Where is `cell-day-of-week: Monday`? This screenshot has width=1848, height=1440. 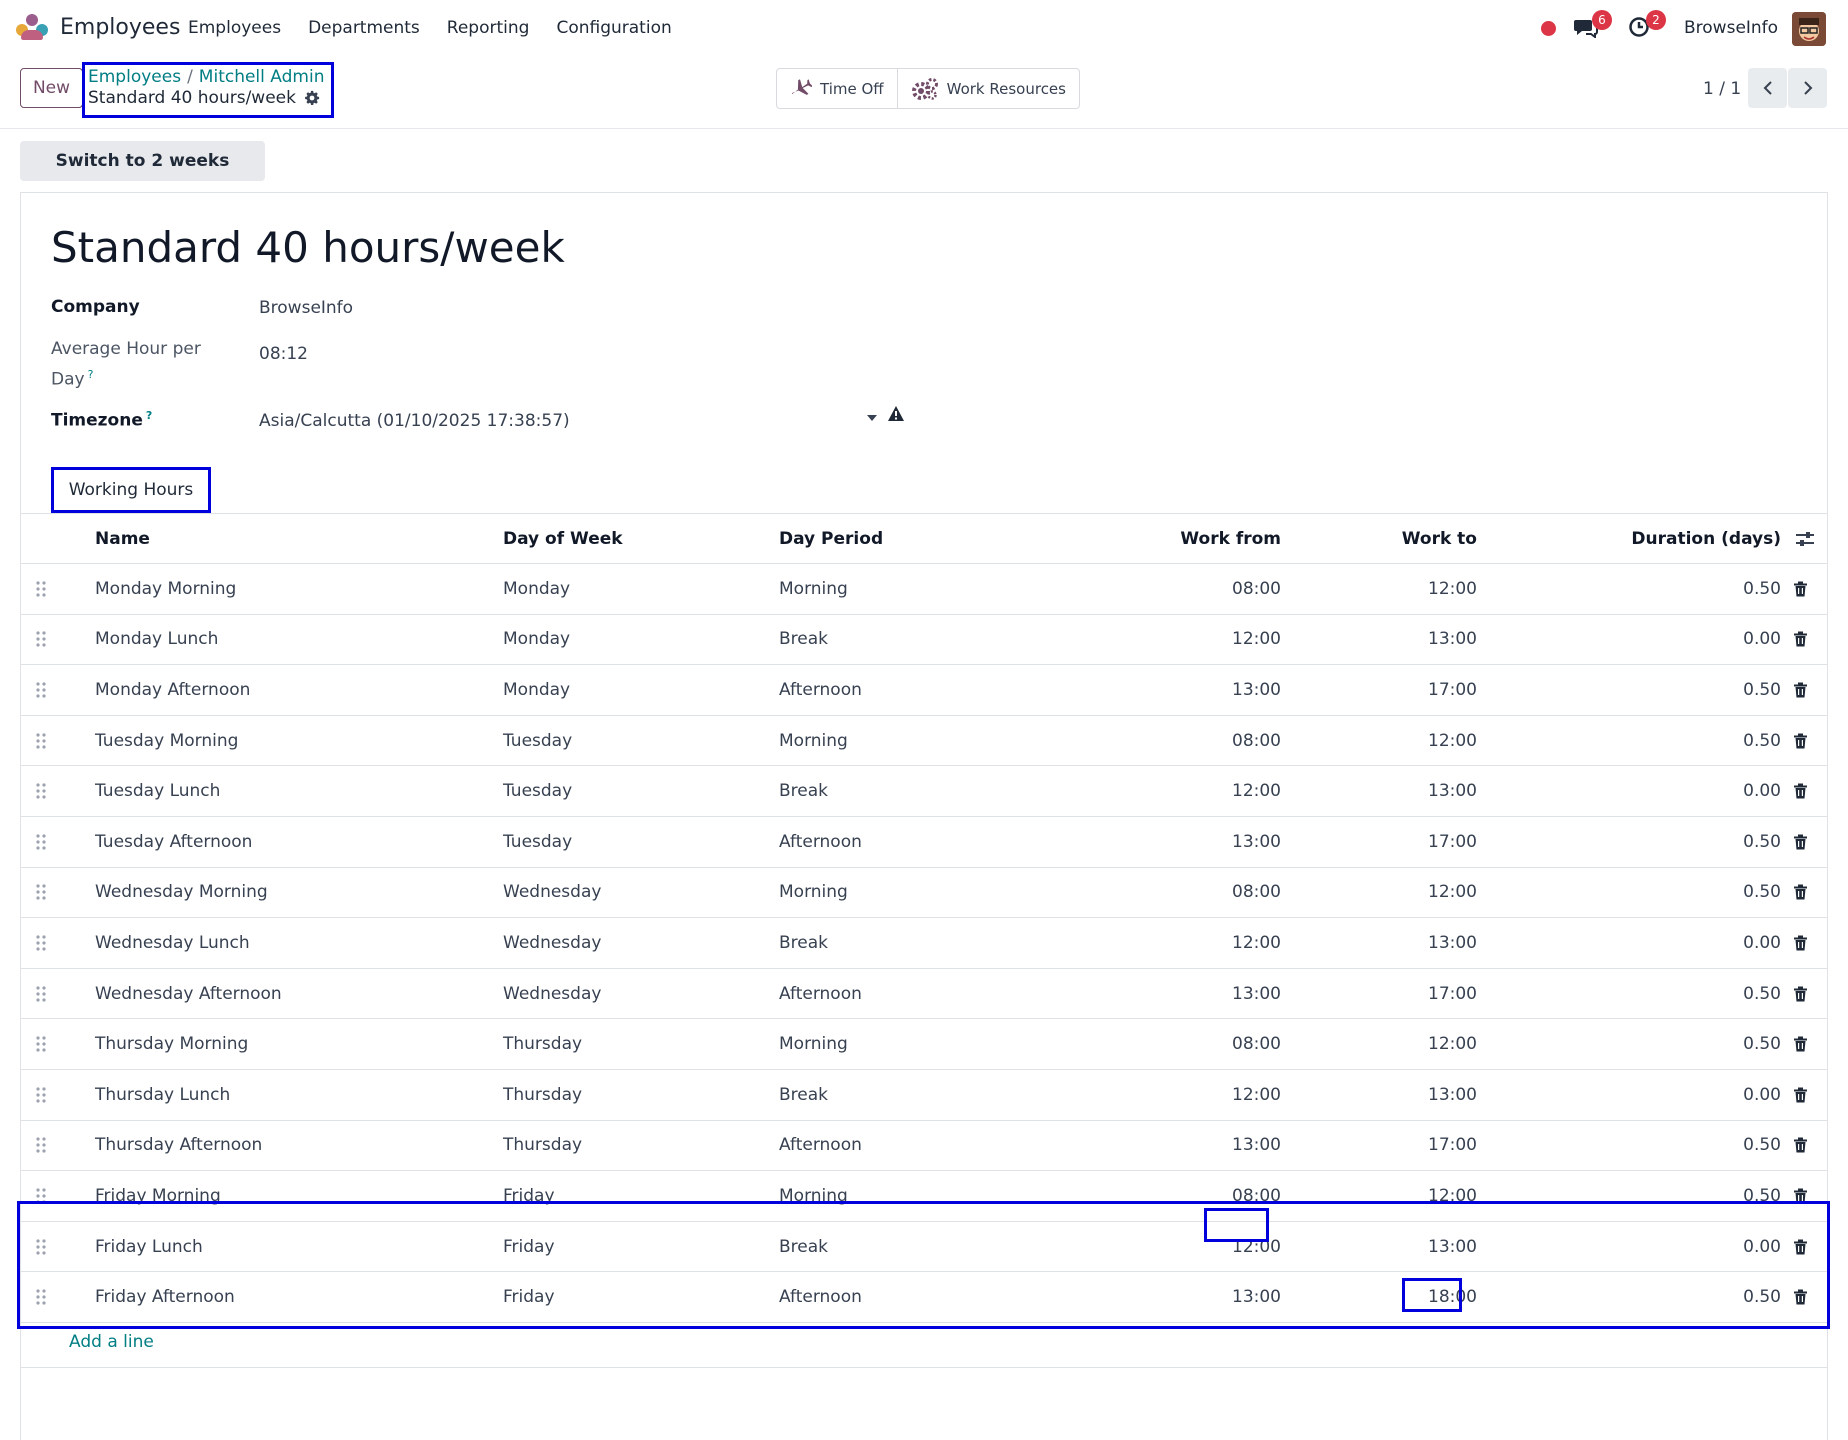
cell-day-of-week: Monday is located at coordinates (536, 589).